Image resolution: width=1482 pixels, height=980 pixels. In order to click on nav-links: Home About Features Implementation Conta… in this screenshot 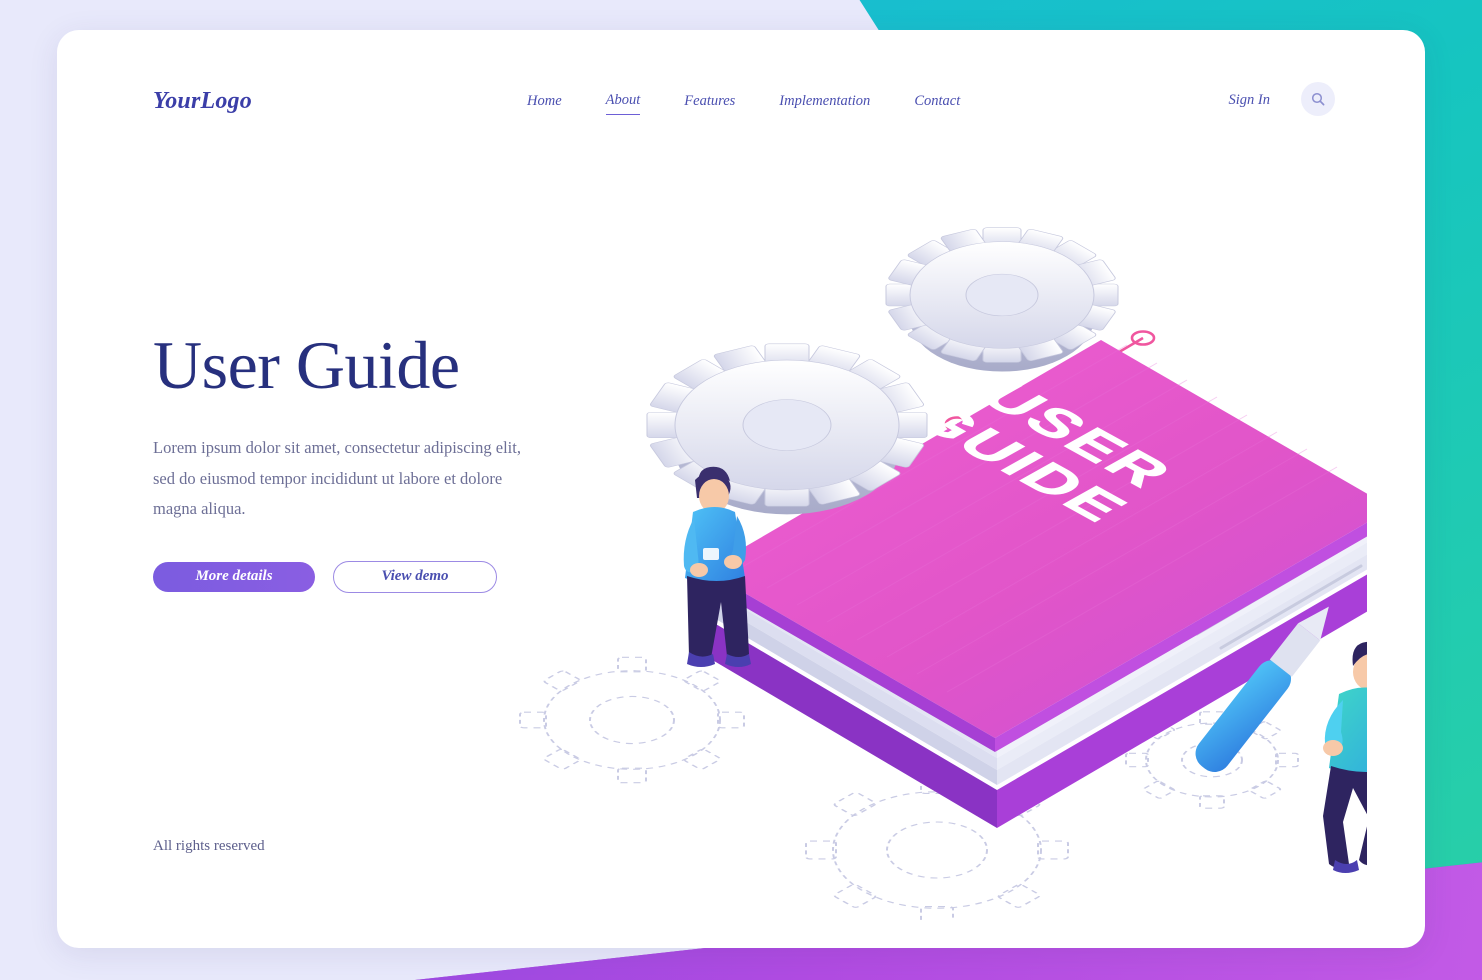, I will do `click(743, 103)`.